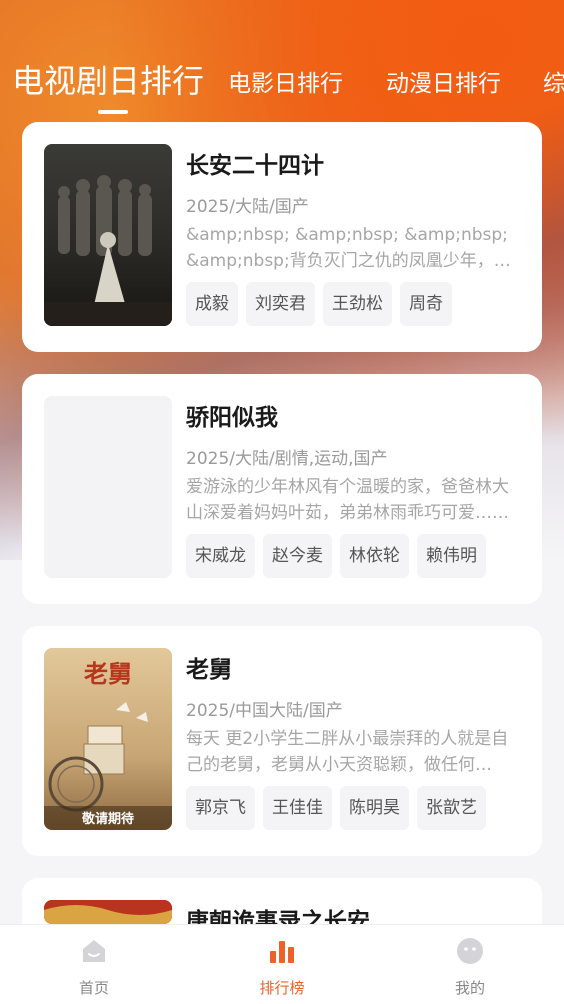 This screenshot has width=564, height=1004. Describe the element at coordinates (319, 304) in the screenshot. I see `cast-tags: 成毅 刘奕君 王劲松 周奇` at that location.